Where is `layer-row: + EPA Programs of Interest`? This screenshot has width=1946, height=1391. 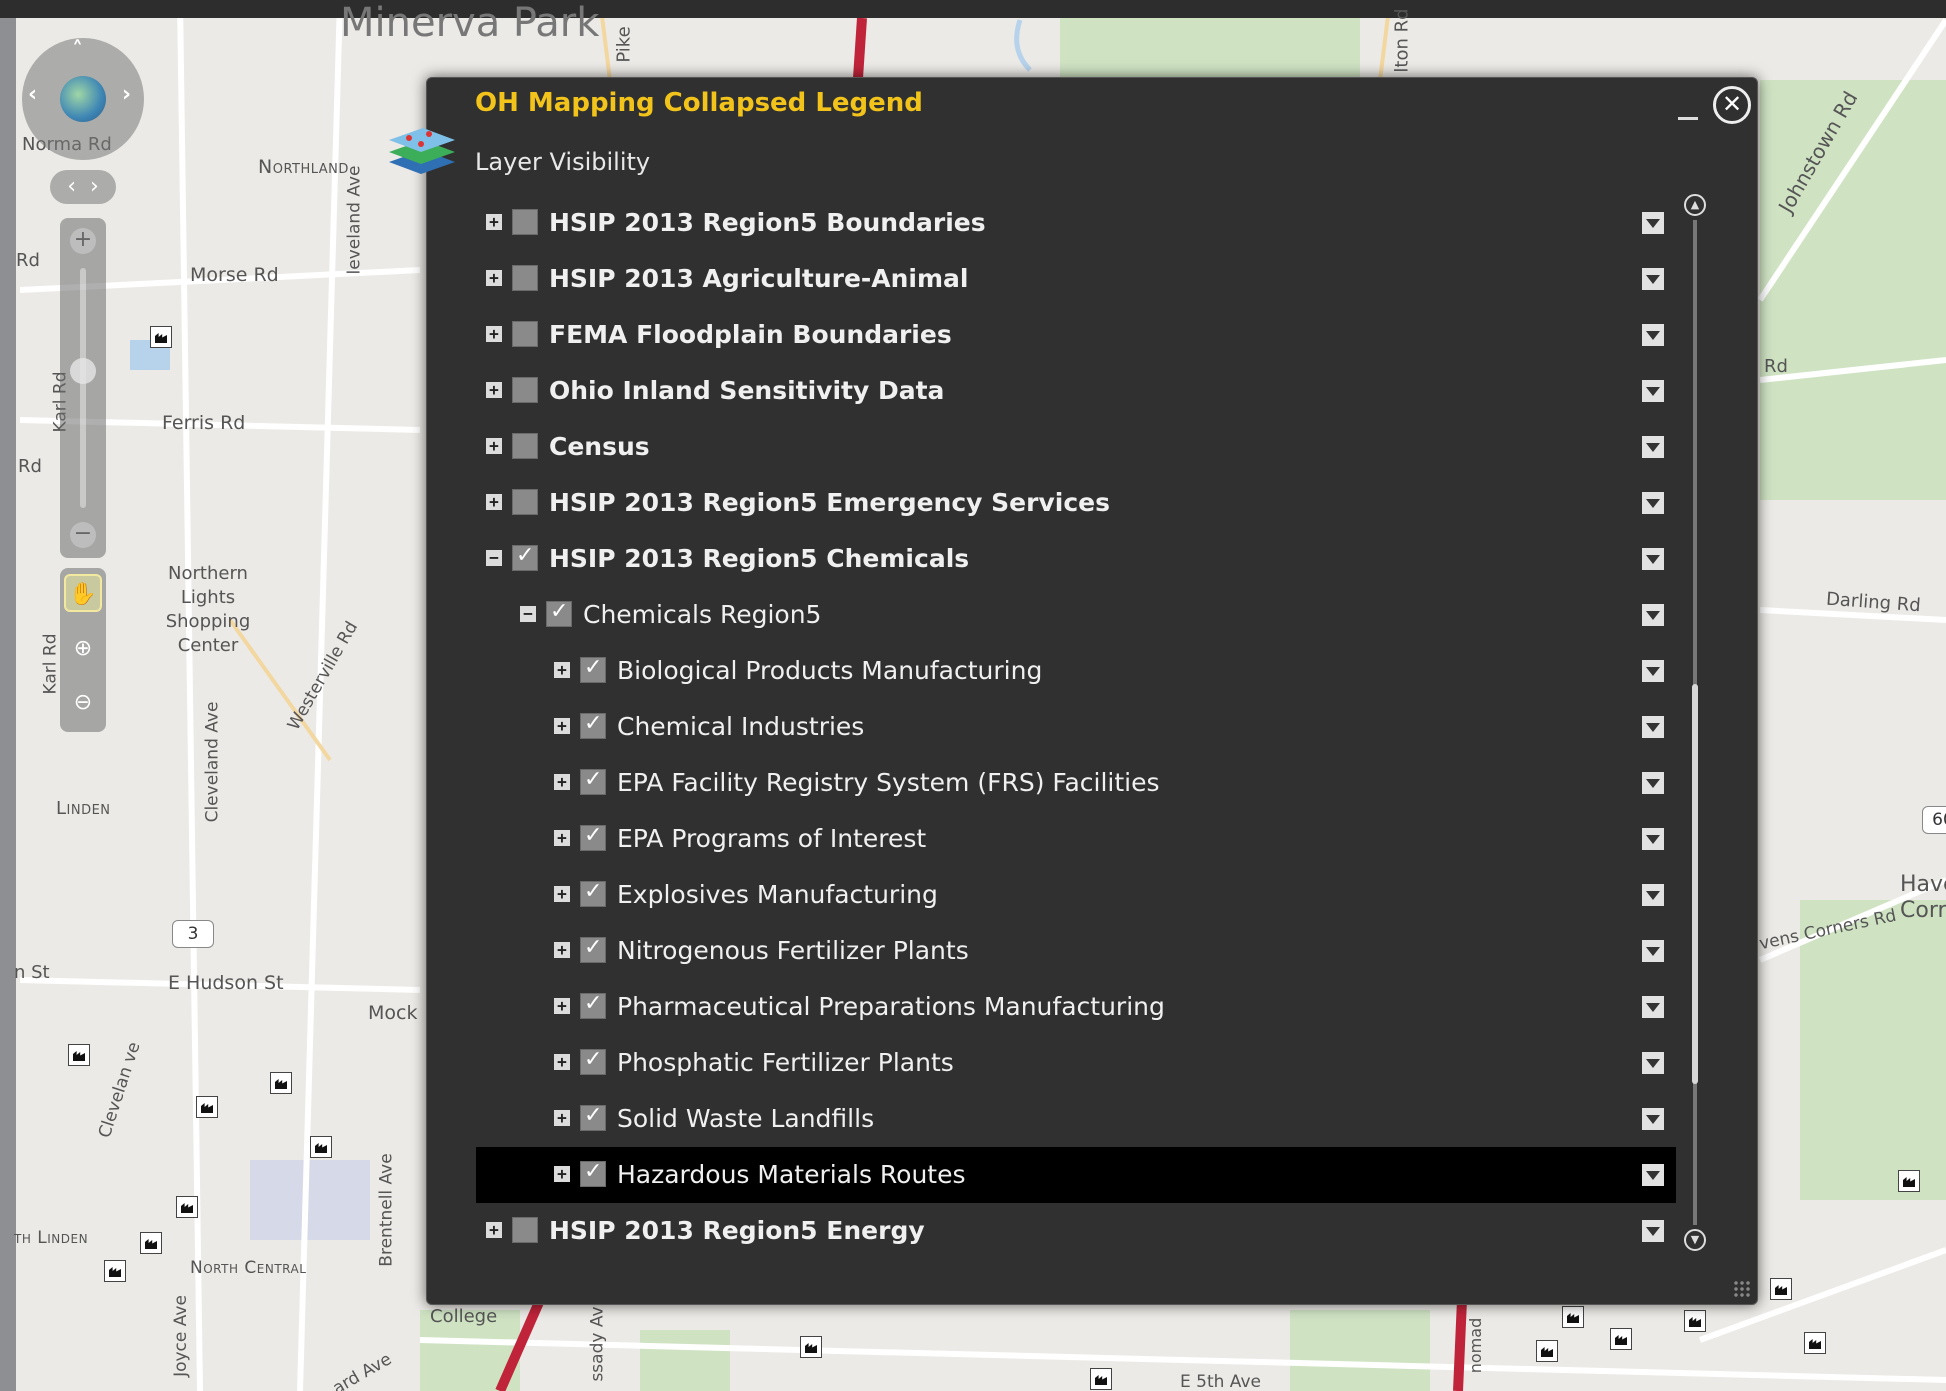 layer-row: + EPA Programs of Interest is located at coordinates (1076, 839).